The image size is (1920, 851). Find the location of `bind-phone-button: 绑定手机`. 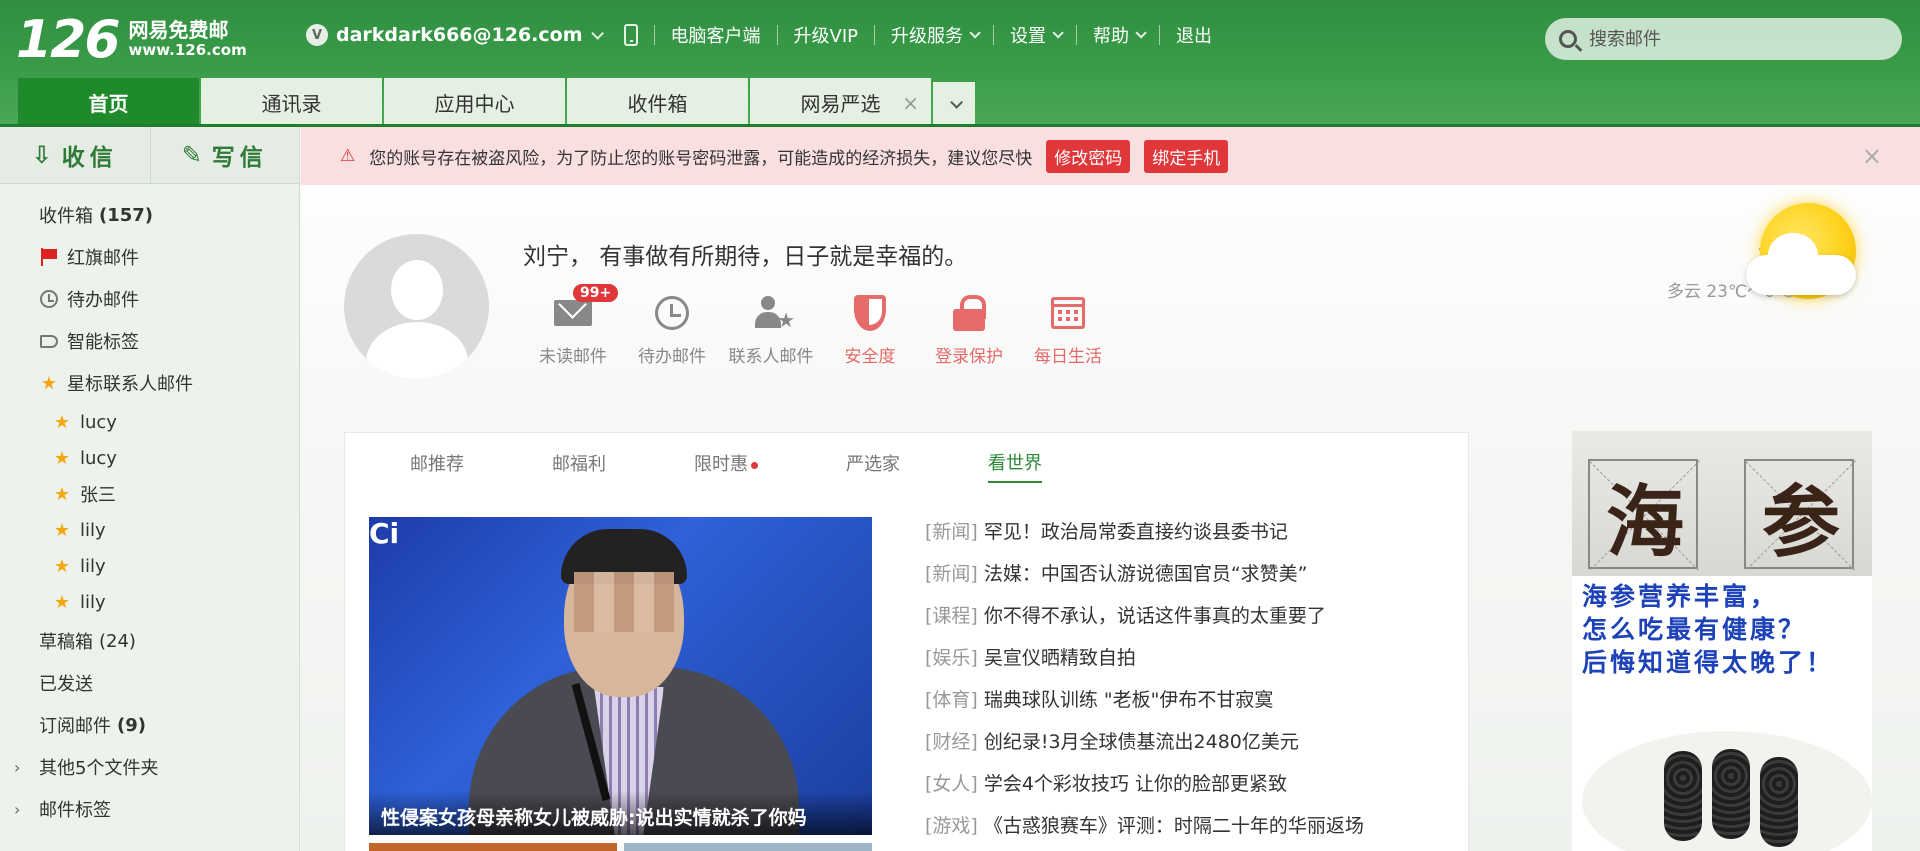

bind-phone-button: 绑定手机 is located at coordinates (1186, 156).